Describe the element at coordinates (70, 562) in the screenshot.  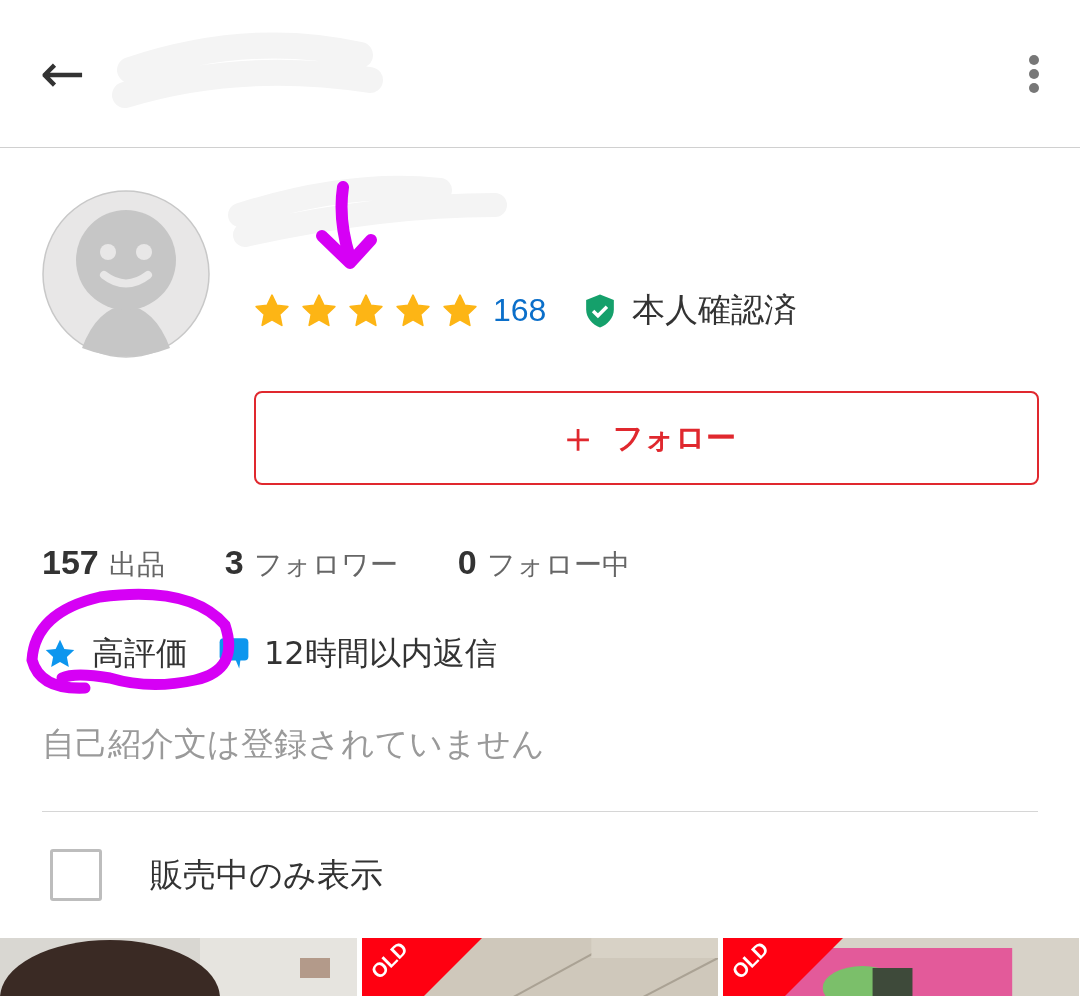
I see `stat-value: 157` at that location.